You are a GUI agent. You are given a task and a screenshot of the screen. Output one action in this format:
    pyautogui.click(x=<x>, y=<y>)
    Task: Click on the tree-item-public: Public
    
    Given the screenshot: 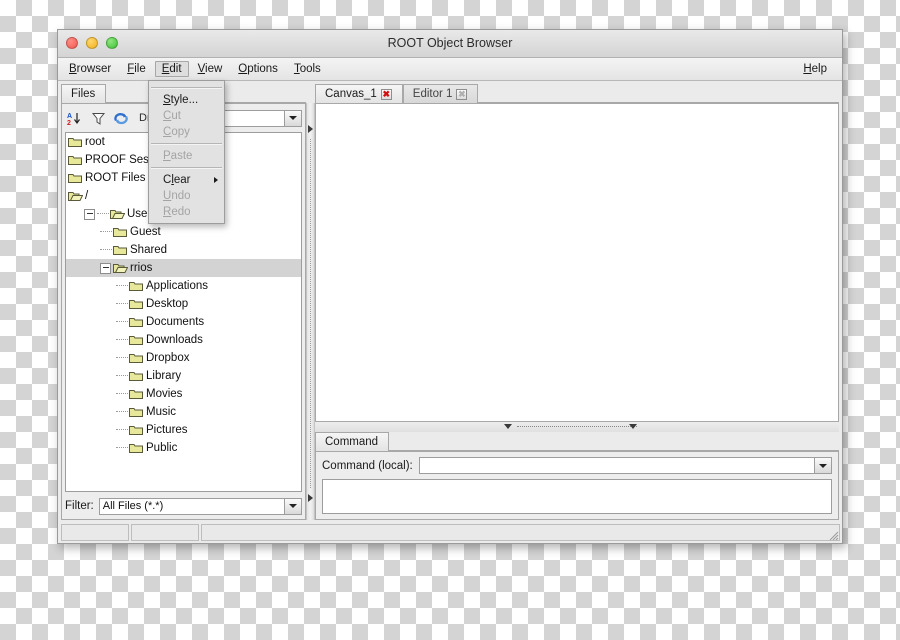 What is the action you would take?
    pyautogui.click(x=183, y=448)
    